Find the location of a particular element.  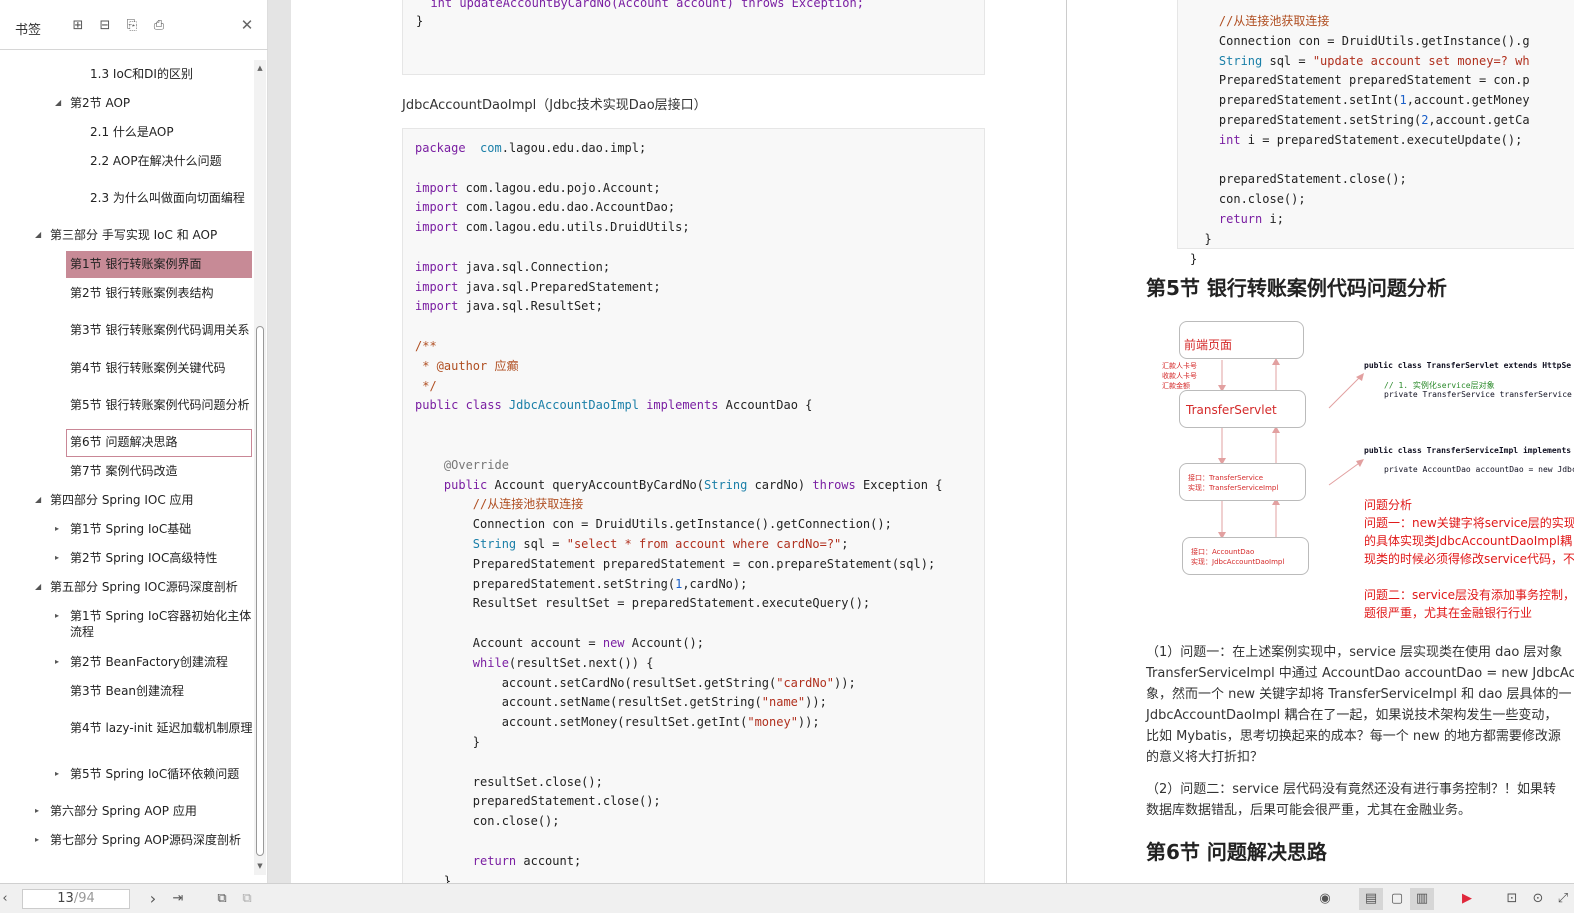

add-bookmark-icon: ⎘ is located at coordinates (132, 26).